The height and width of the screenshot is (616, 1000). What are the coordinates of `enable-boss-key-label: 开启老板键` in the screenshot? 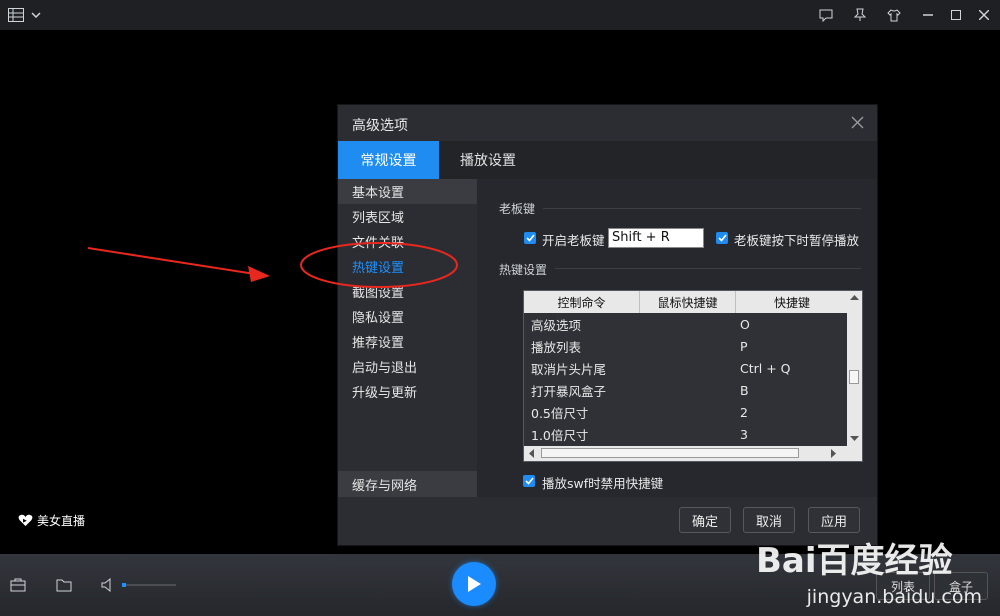 It's located at (573, 240).